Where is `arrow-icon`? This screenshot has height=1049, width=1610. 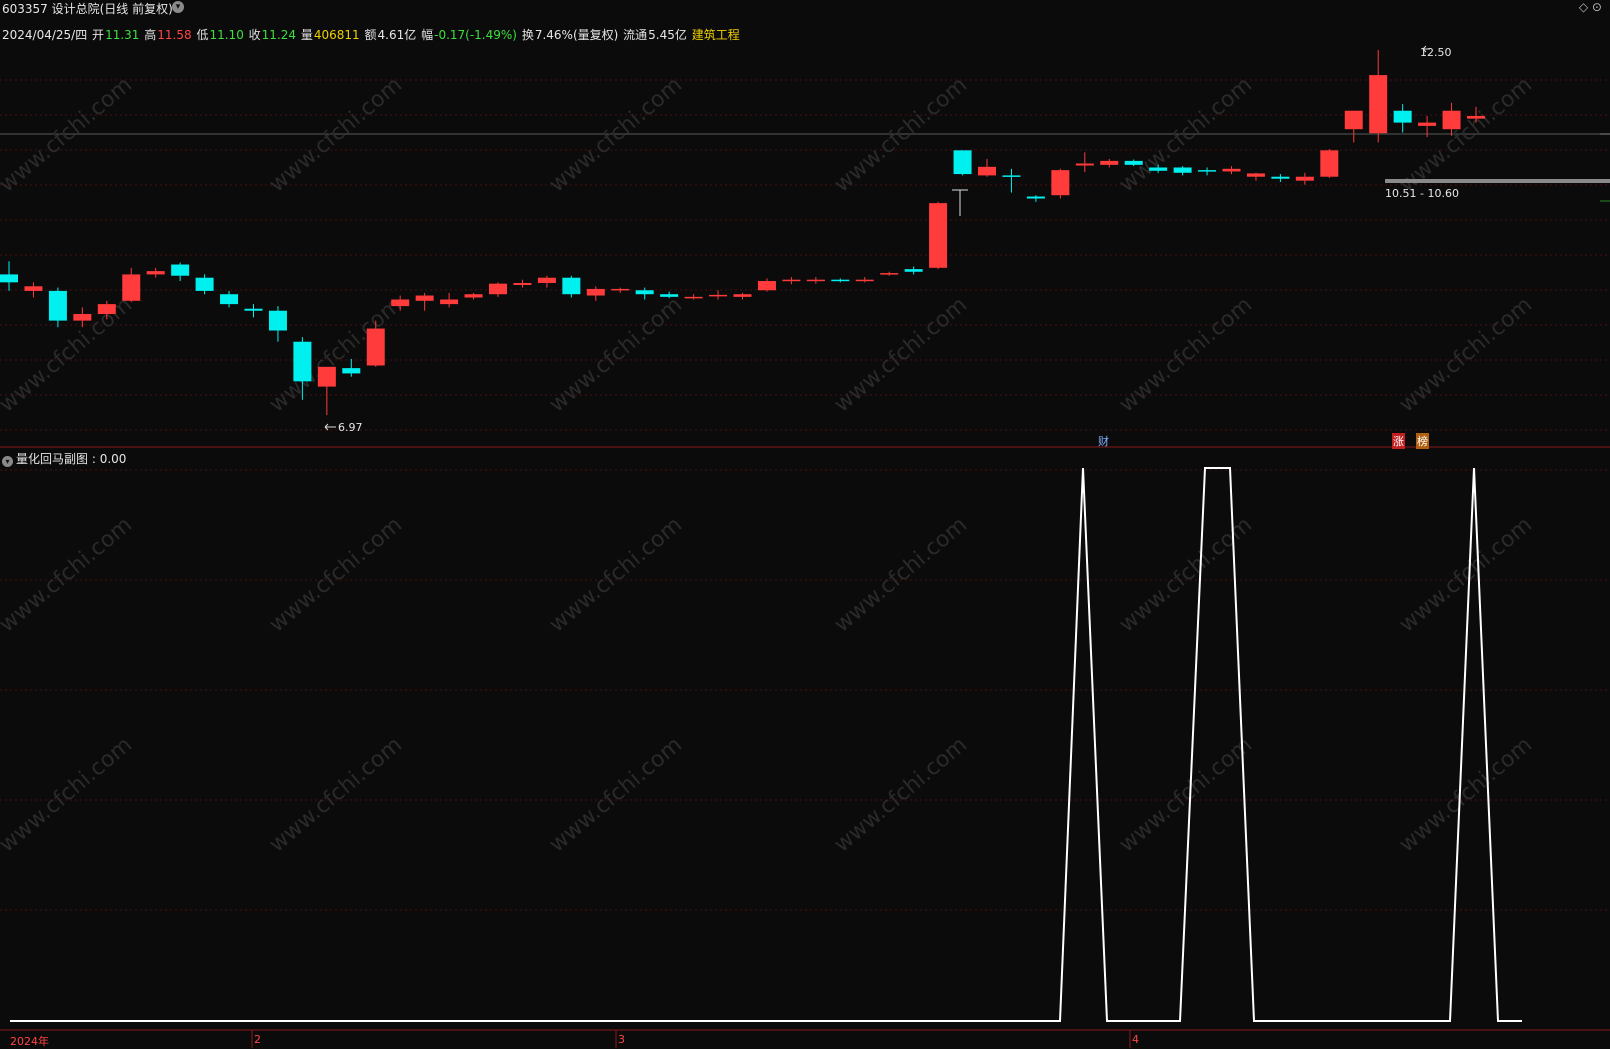
arrow-icon is located at coordinates (330, 427).